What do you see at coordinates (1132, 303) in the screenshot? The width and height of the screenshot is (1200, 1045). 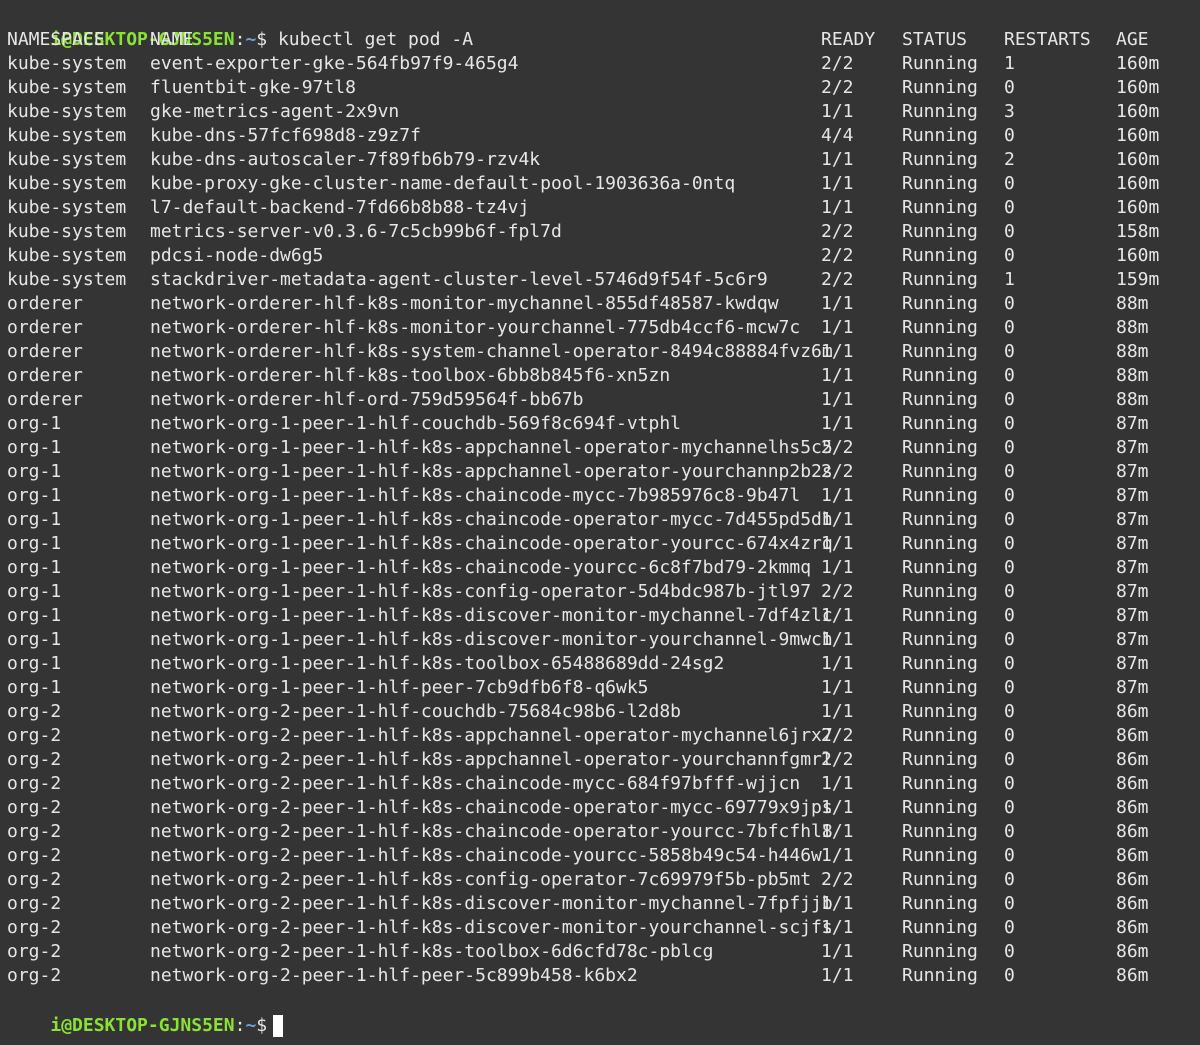 I see `age-cell: 88m` at bounding box center [1132, 303].